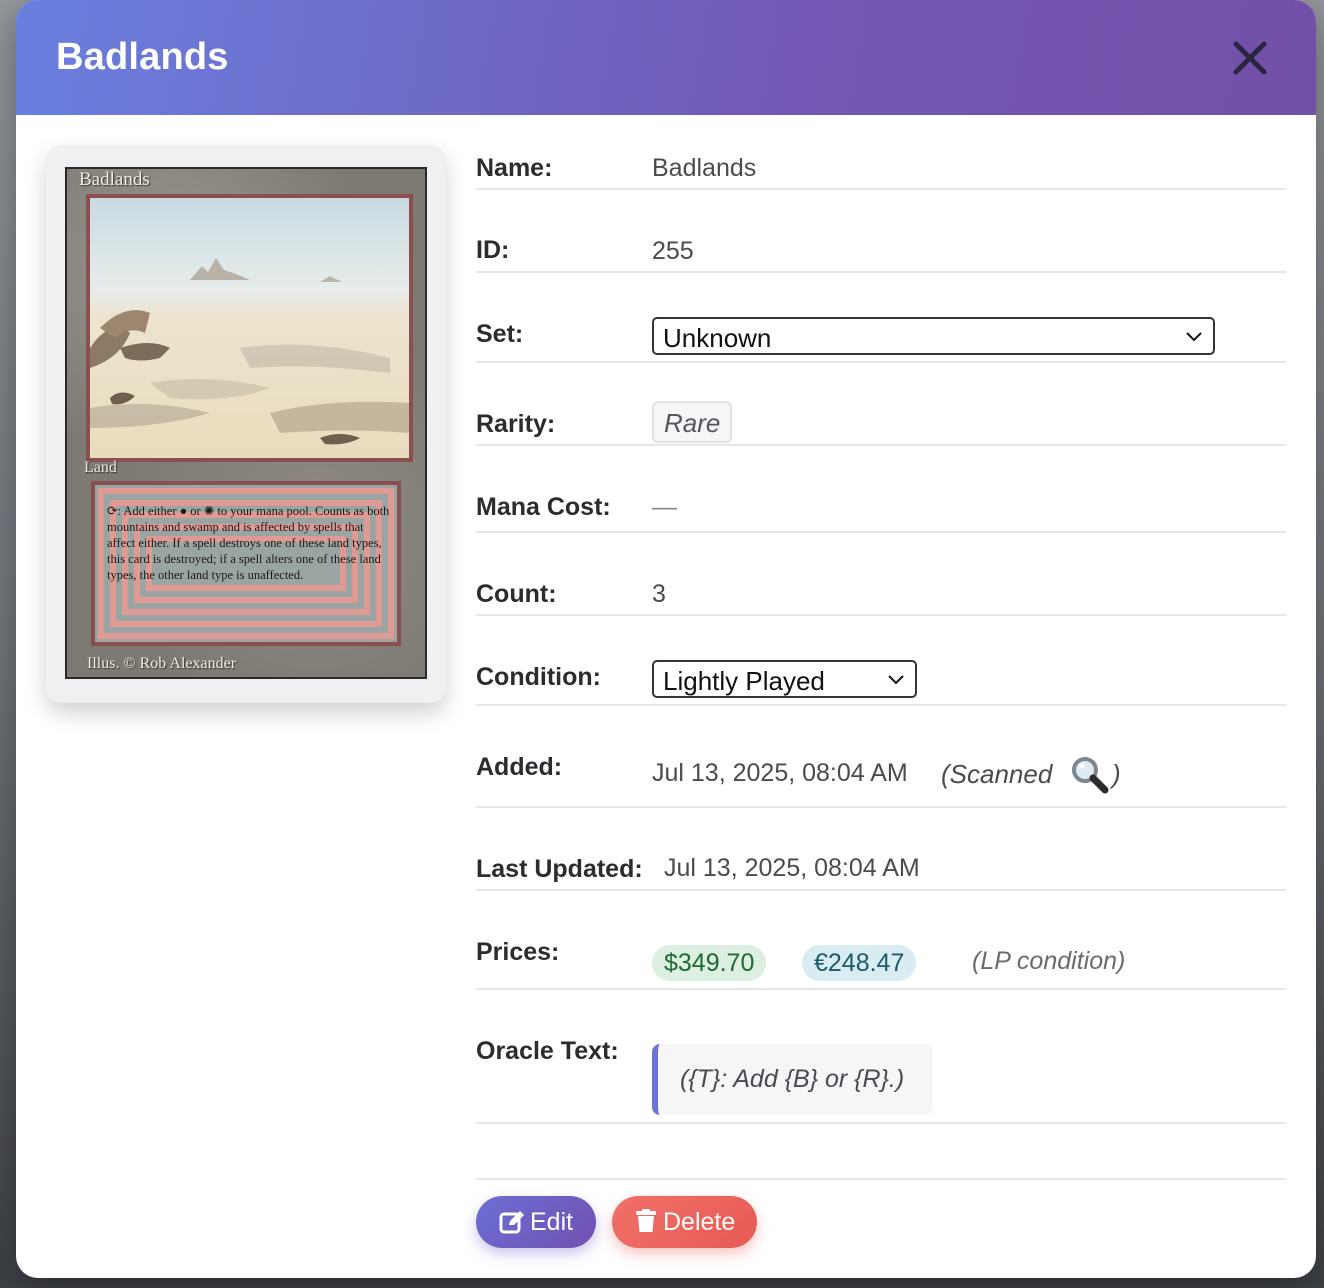  Describe the element at coordinates (881, 1179) in the screenshot. I see `actions-divider` at that location.